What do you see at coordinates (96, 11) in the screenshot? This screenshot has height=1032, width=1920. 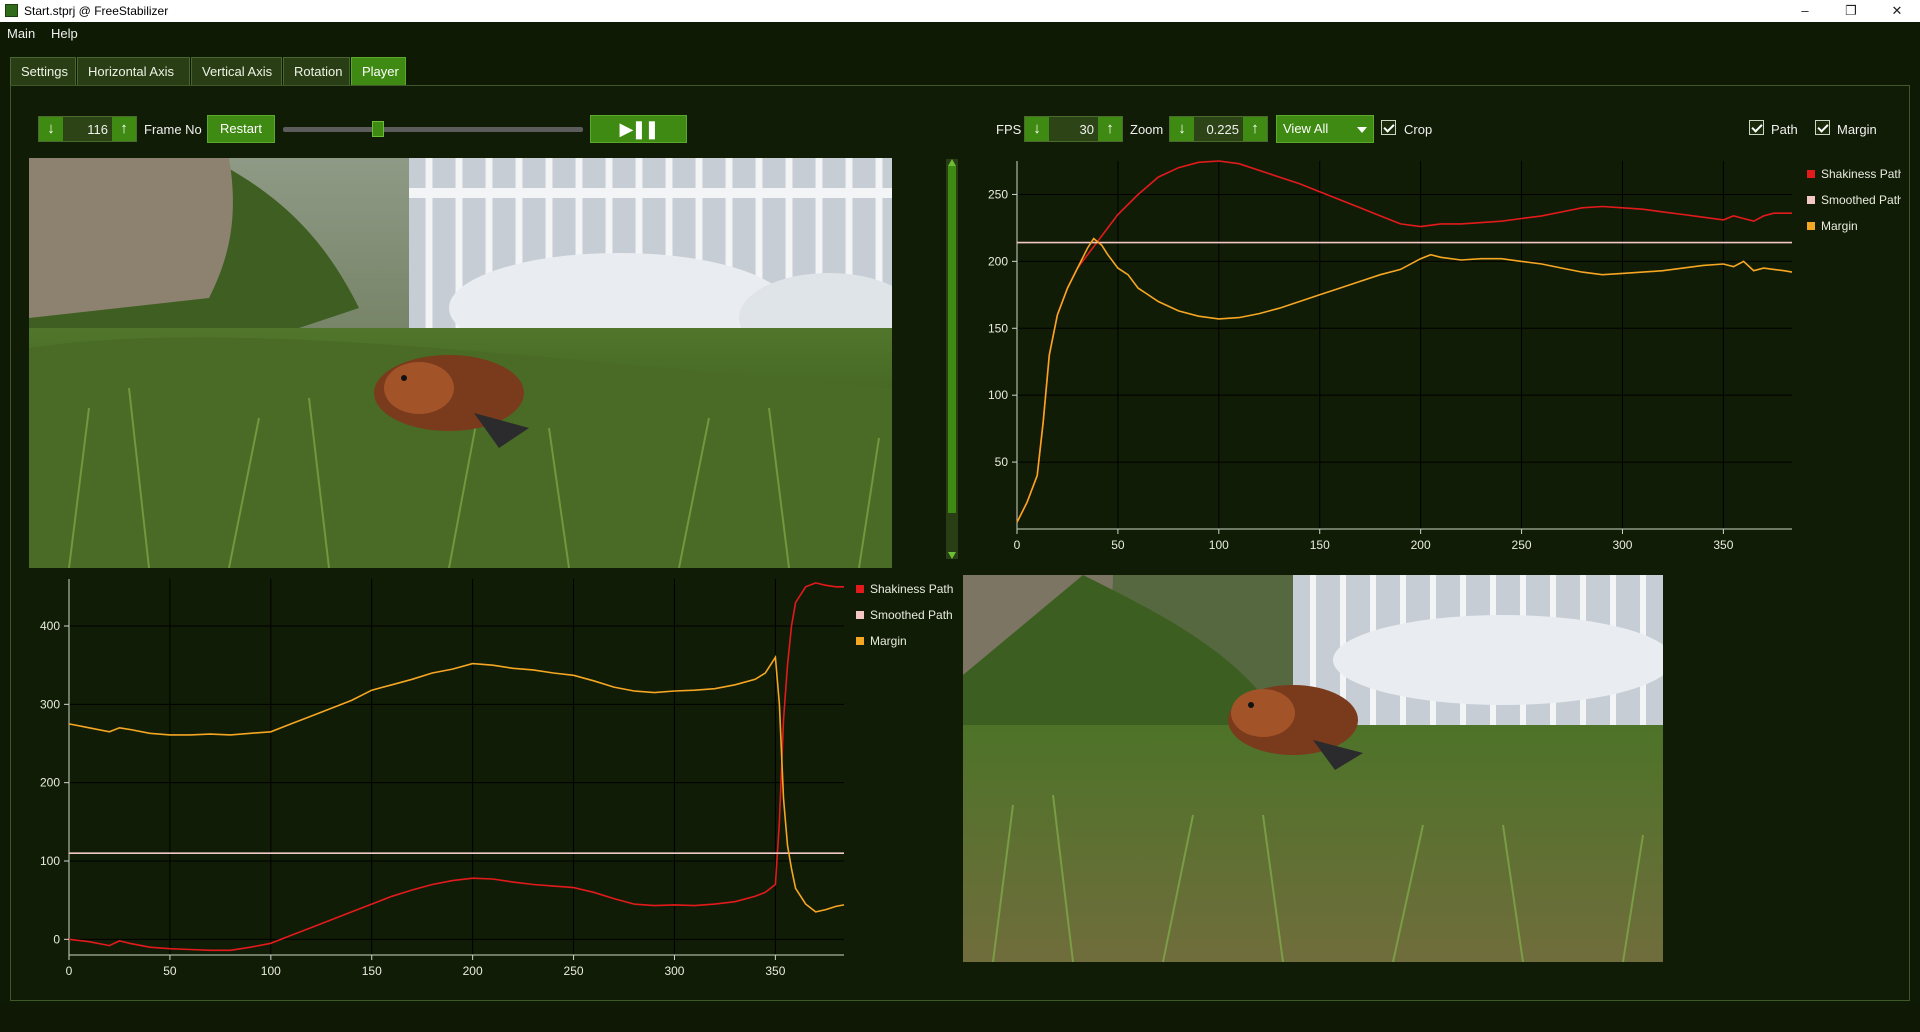 I see `window-title: Start.stprj @ FreeStabilizer` at bounding box center [96, 11].